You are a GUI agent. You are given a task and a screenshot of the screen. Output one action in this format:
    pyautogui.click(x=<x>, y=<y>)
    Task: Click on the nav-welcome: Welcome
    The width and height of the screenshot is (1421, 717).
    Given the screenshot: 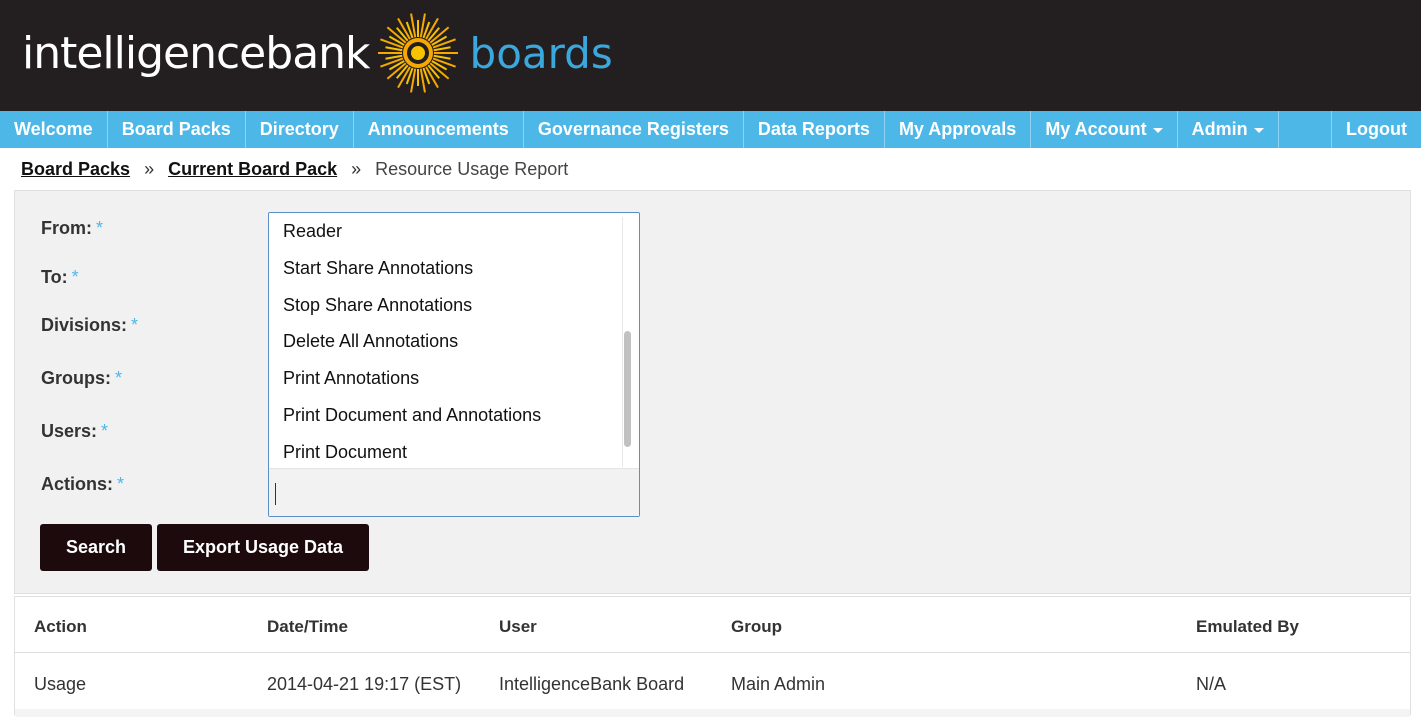 What is the action you would take?
    pyautogui.click(x=54, y=129)
    